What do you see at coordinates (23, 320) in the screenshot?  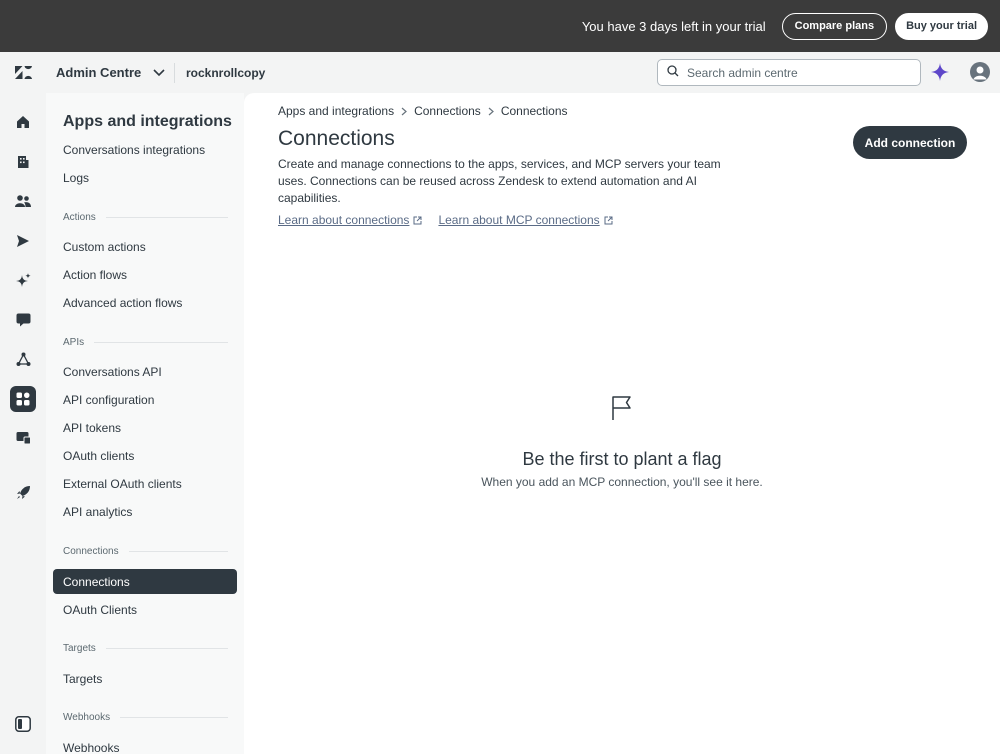 I see `chat-icon` at bounding box center [23, 320].